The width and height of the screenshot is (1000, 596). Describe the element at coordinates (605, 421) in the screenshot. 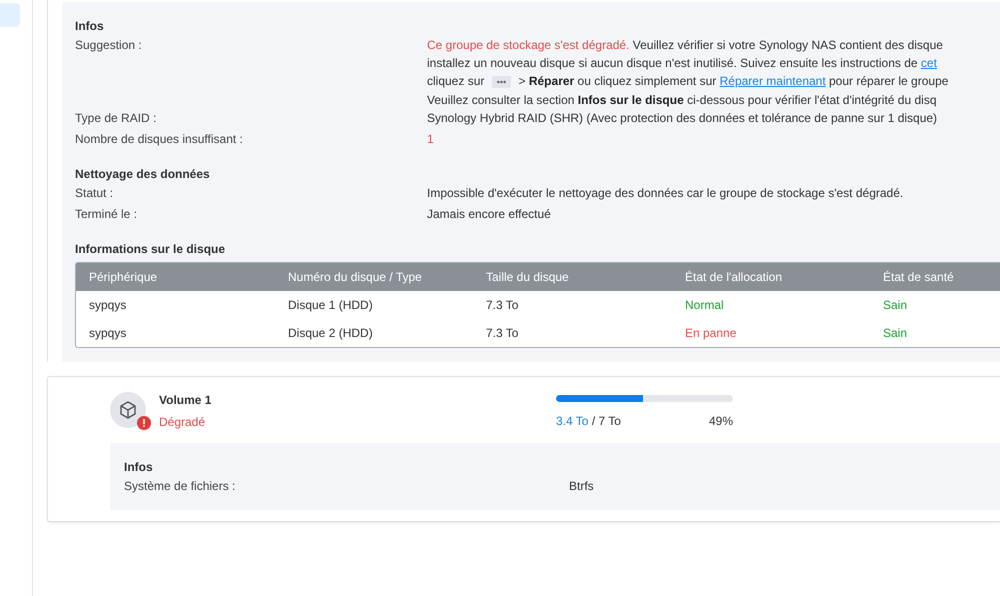

I see `total-capacity: / 7 To` at that location.